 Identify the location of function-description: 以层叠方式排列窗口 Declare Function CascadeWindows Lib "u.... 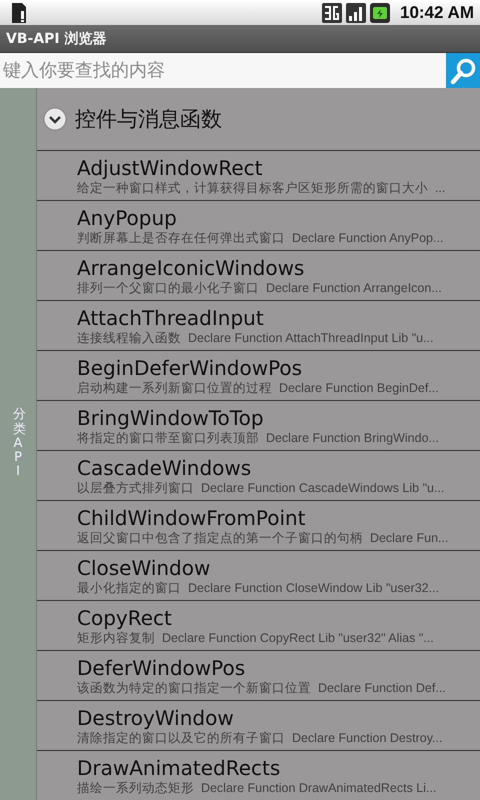
(260, 488).